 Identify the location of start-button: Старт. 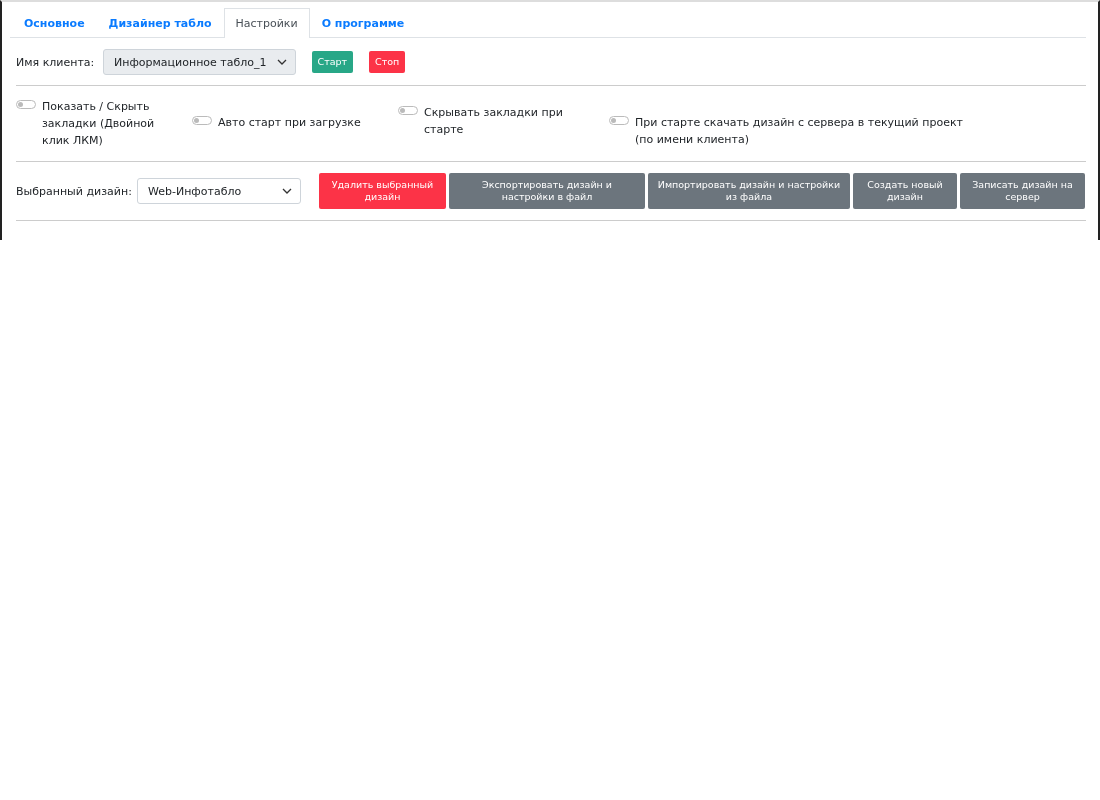
(332, 62).